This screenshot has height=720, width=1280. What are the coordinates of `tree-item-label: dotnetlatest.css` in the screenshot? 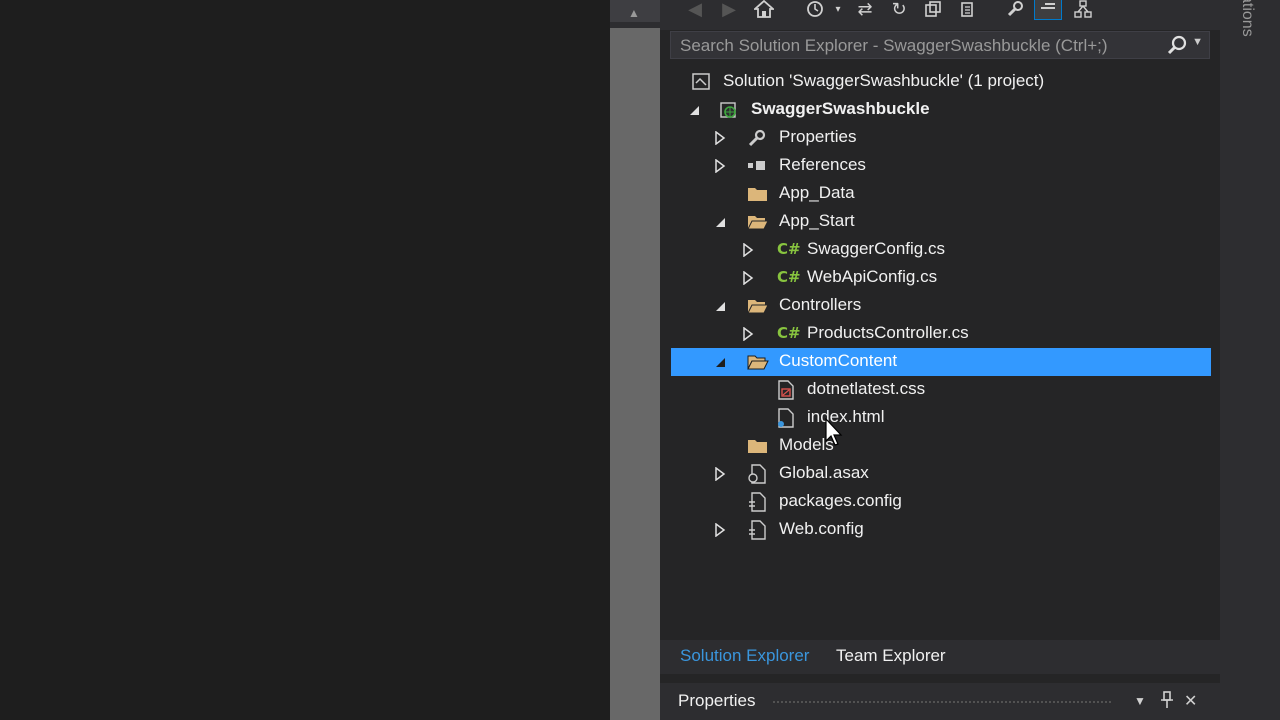 It's located at (866, 388).